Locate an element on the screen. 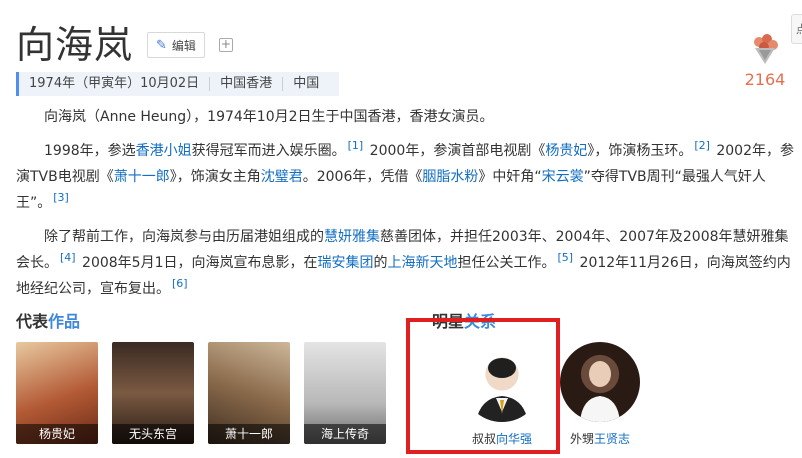  ref-3: [3] is located at coordinates (61, 197).